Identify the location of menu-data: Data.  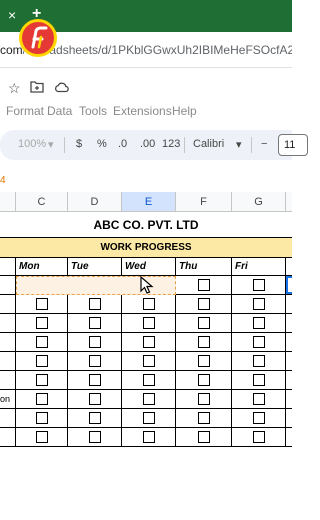
(59, 111).